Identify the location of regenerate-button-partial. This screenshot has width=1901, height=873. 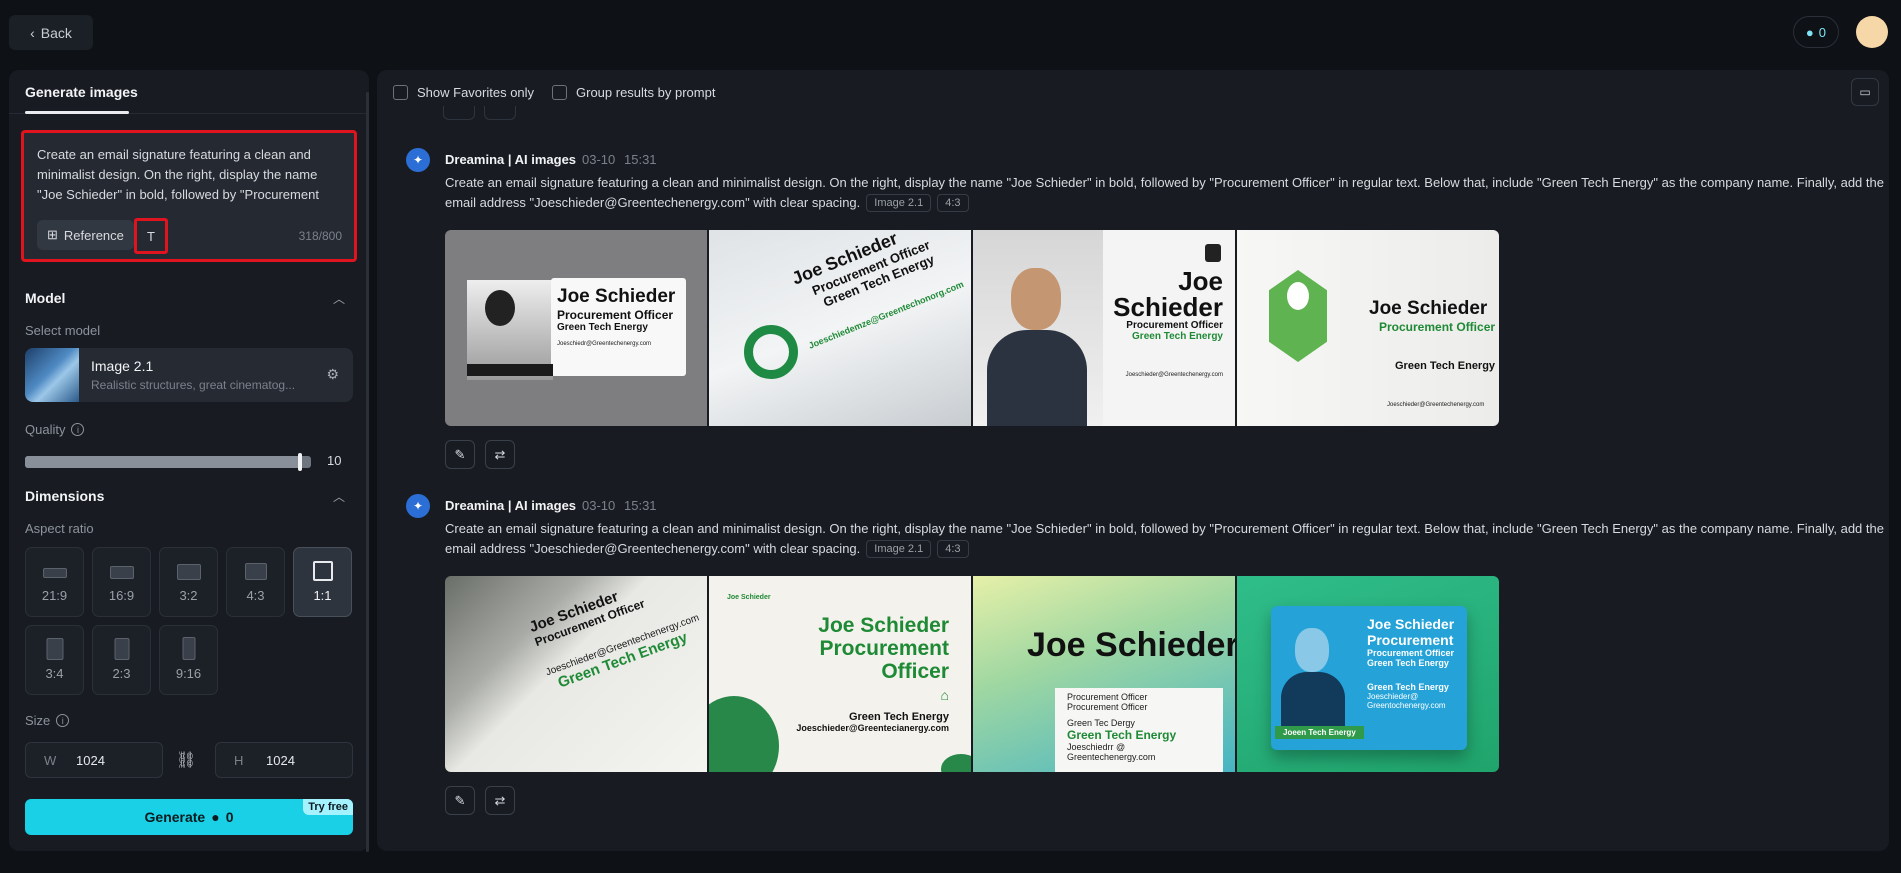
(500, 113).